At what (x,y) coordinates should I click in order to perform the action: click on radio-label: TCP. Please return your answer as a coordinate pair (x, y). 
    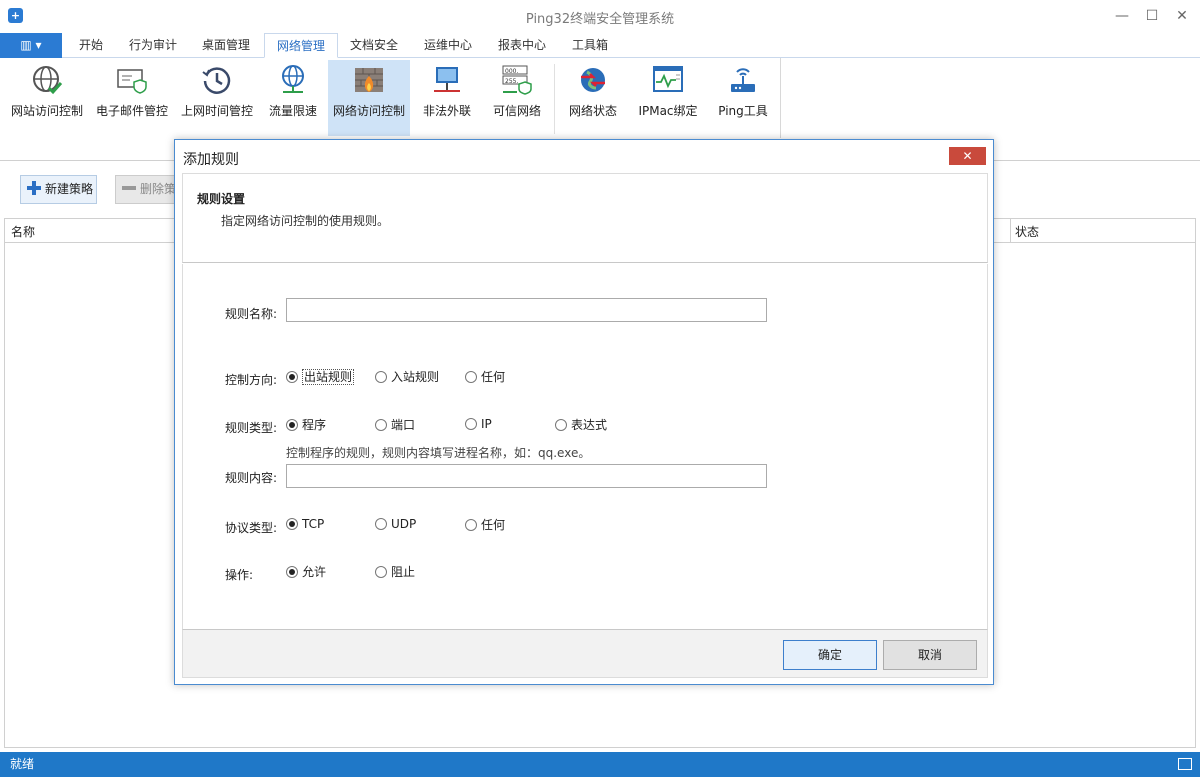
    Looking at the image, I should click on (313, 524).